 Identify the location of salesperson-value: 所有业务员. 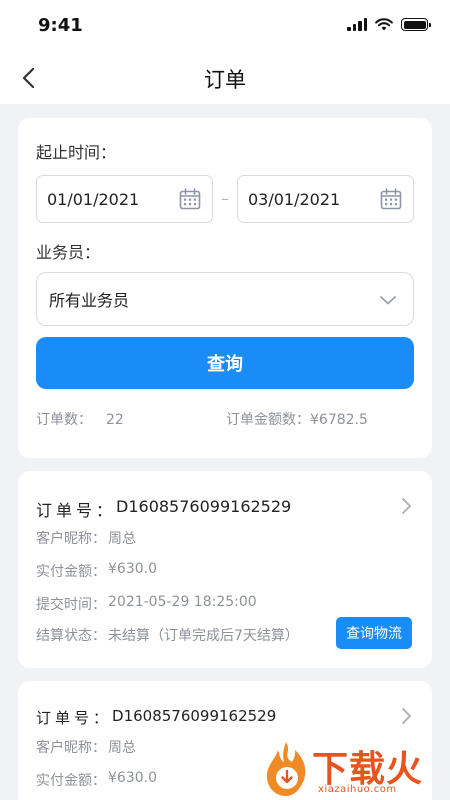
(89, 300).